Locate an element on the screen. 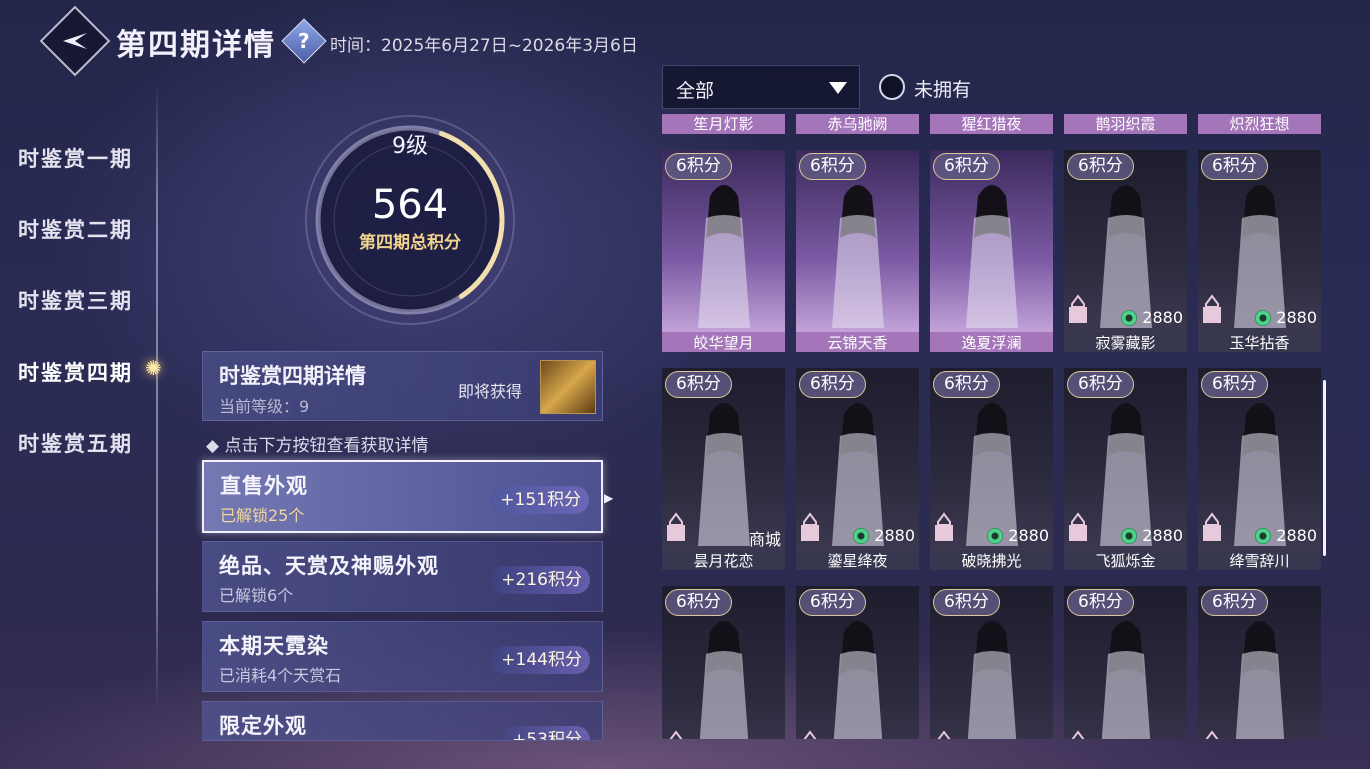 The width and height of the screenshot is (1370, 769). outfit-card: 6积分 2880 玉华拈香 is located at coordinates (1259, 251).